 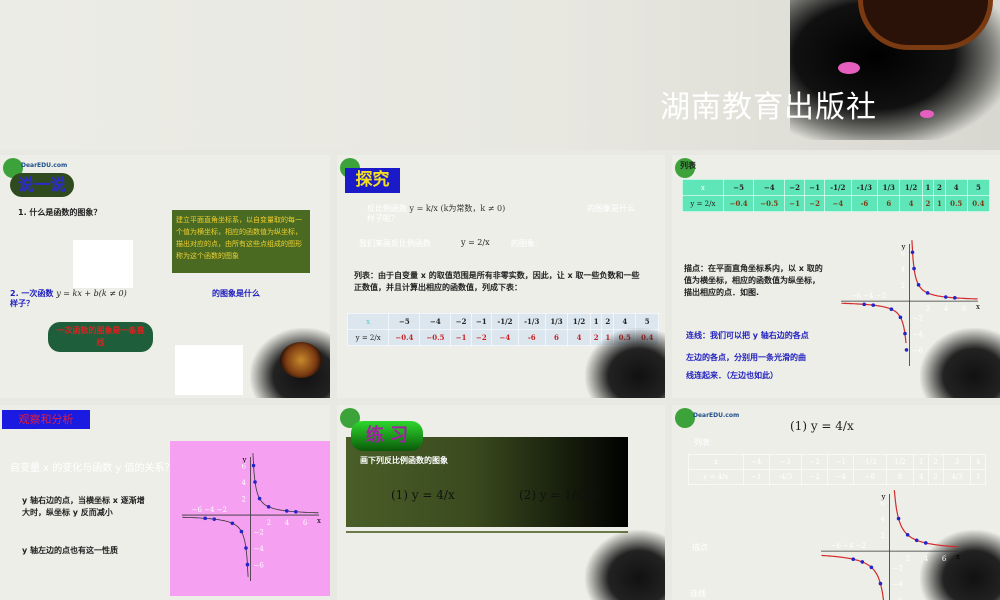 I want to click on intro-suffix: 的图象是什么, so click(x=611, y=208).